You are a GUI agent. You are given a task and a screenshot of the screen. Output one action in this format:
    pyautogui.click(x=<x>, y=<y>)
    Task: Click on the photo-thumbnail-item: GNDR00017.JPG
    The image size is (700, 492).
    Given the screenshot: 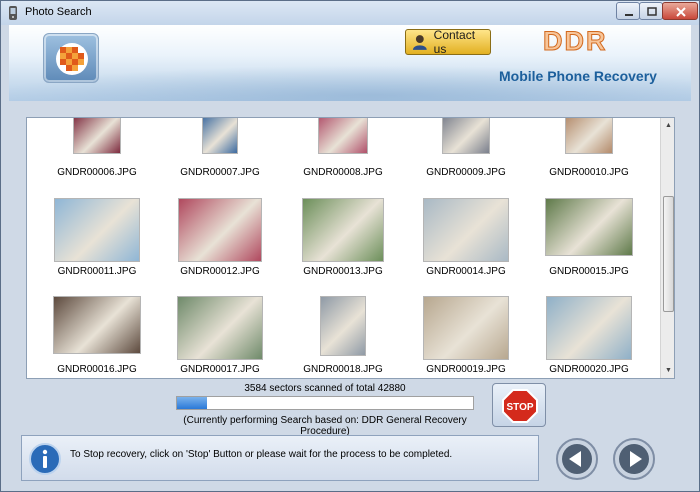 What is the action you would take?
    pyautogui.click(x=220, y=337)
    